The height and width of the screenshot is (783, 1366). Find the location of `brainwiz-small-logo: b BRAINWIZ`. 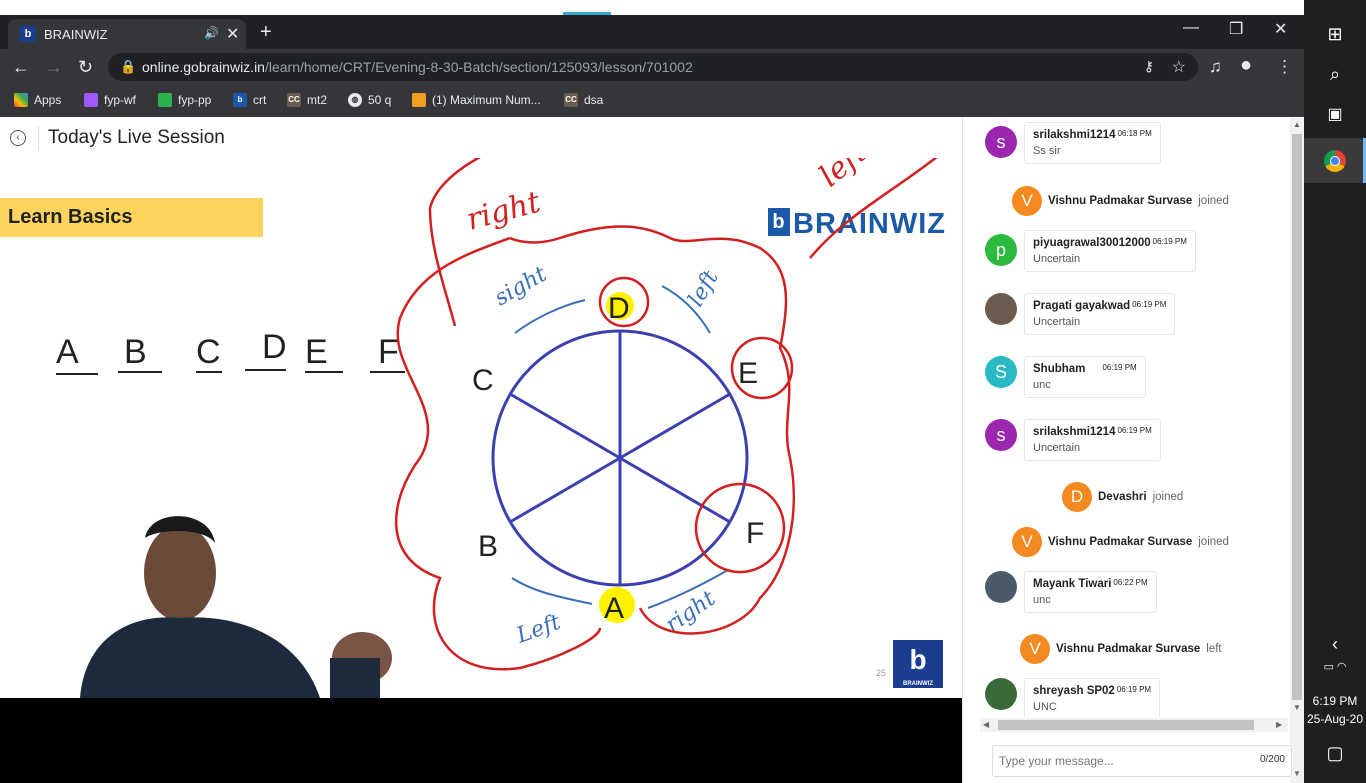

brainwiz-small-logo: b BRAINWIZ is located at coordinates (918, 664).